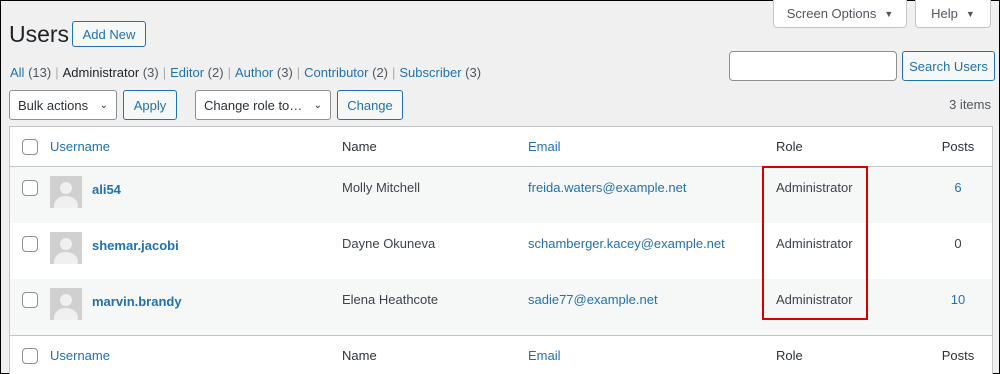  What do you see at coordinates (150, 72) in the screenshot?
I see `filter-administrator-count: (3)` at bounding box center [150, 72].